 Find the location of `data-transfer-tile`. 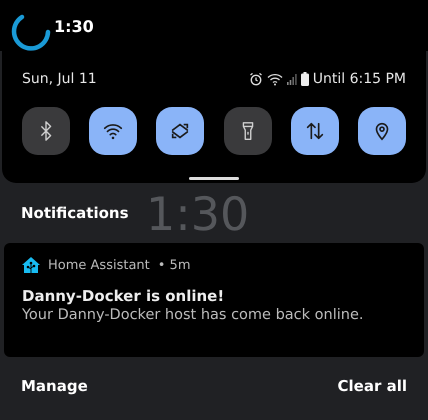

data-transfer-tile is located at coordinates (314, 131).